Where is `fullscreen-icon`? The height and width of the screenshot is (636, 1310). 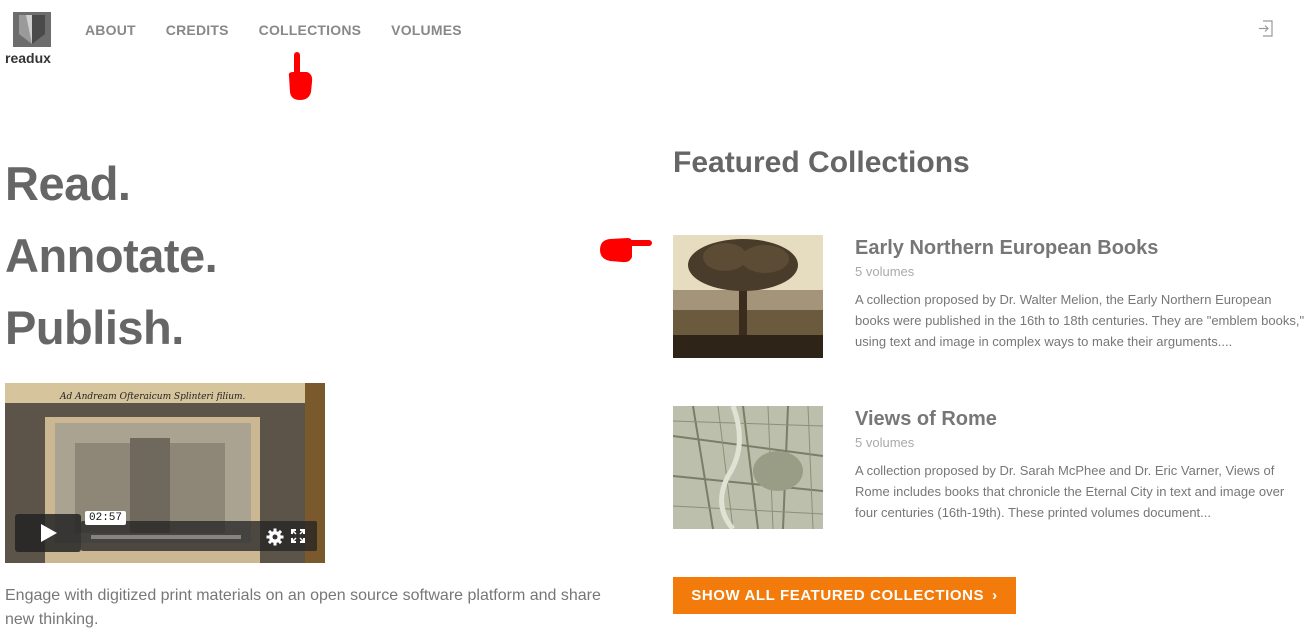 fullscreen-icon is located at coordinates (298, 536).